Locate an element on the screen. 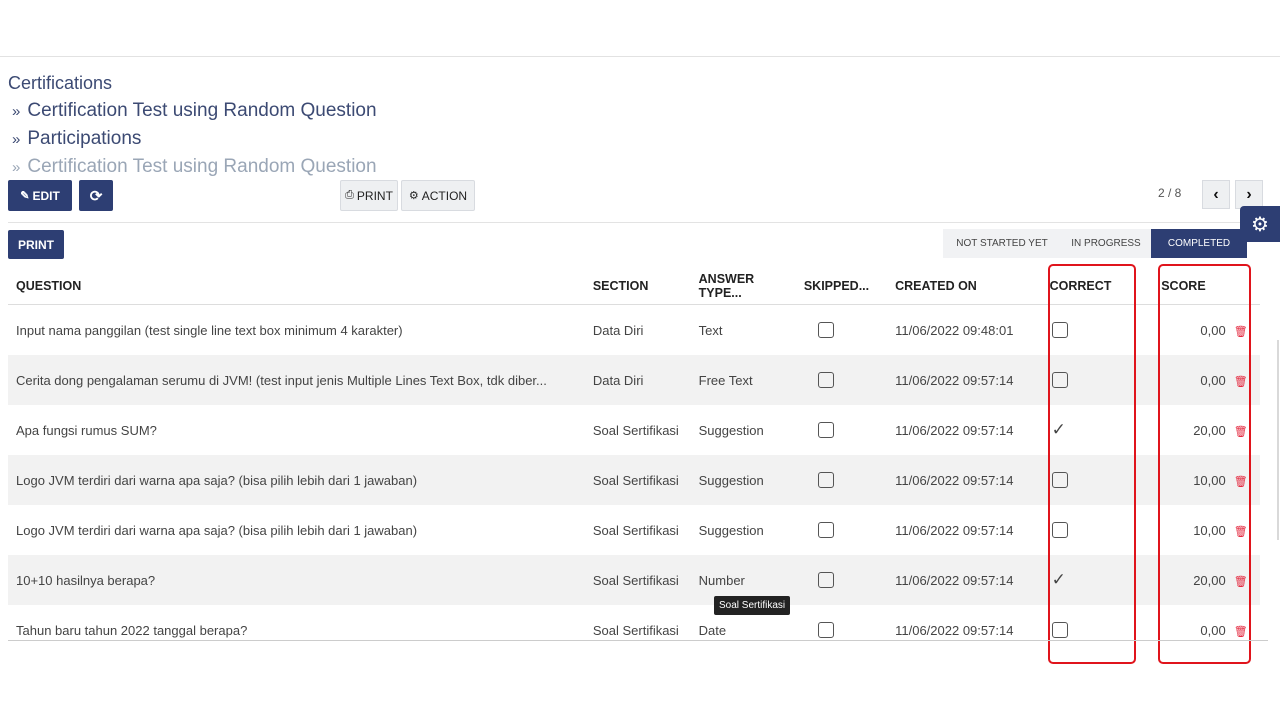 The image size is (1280, 720). status-not-started: NOT STARTED YET is located at coordinates (1002, 243).